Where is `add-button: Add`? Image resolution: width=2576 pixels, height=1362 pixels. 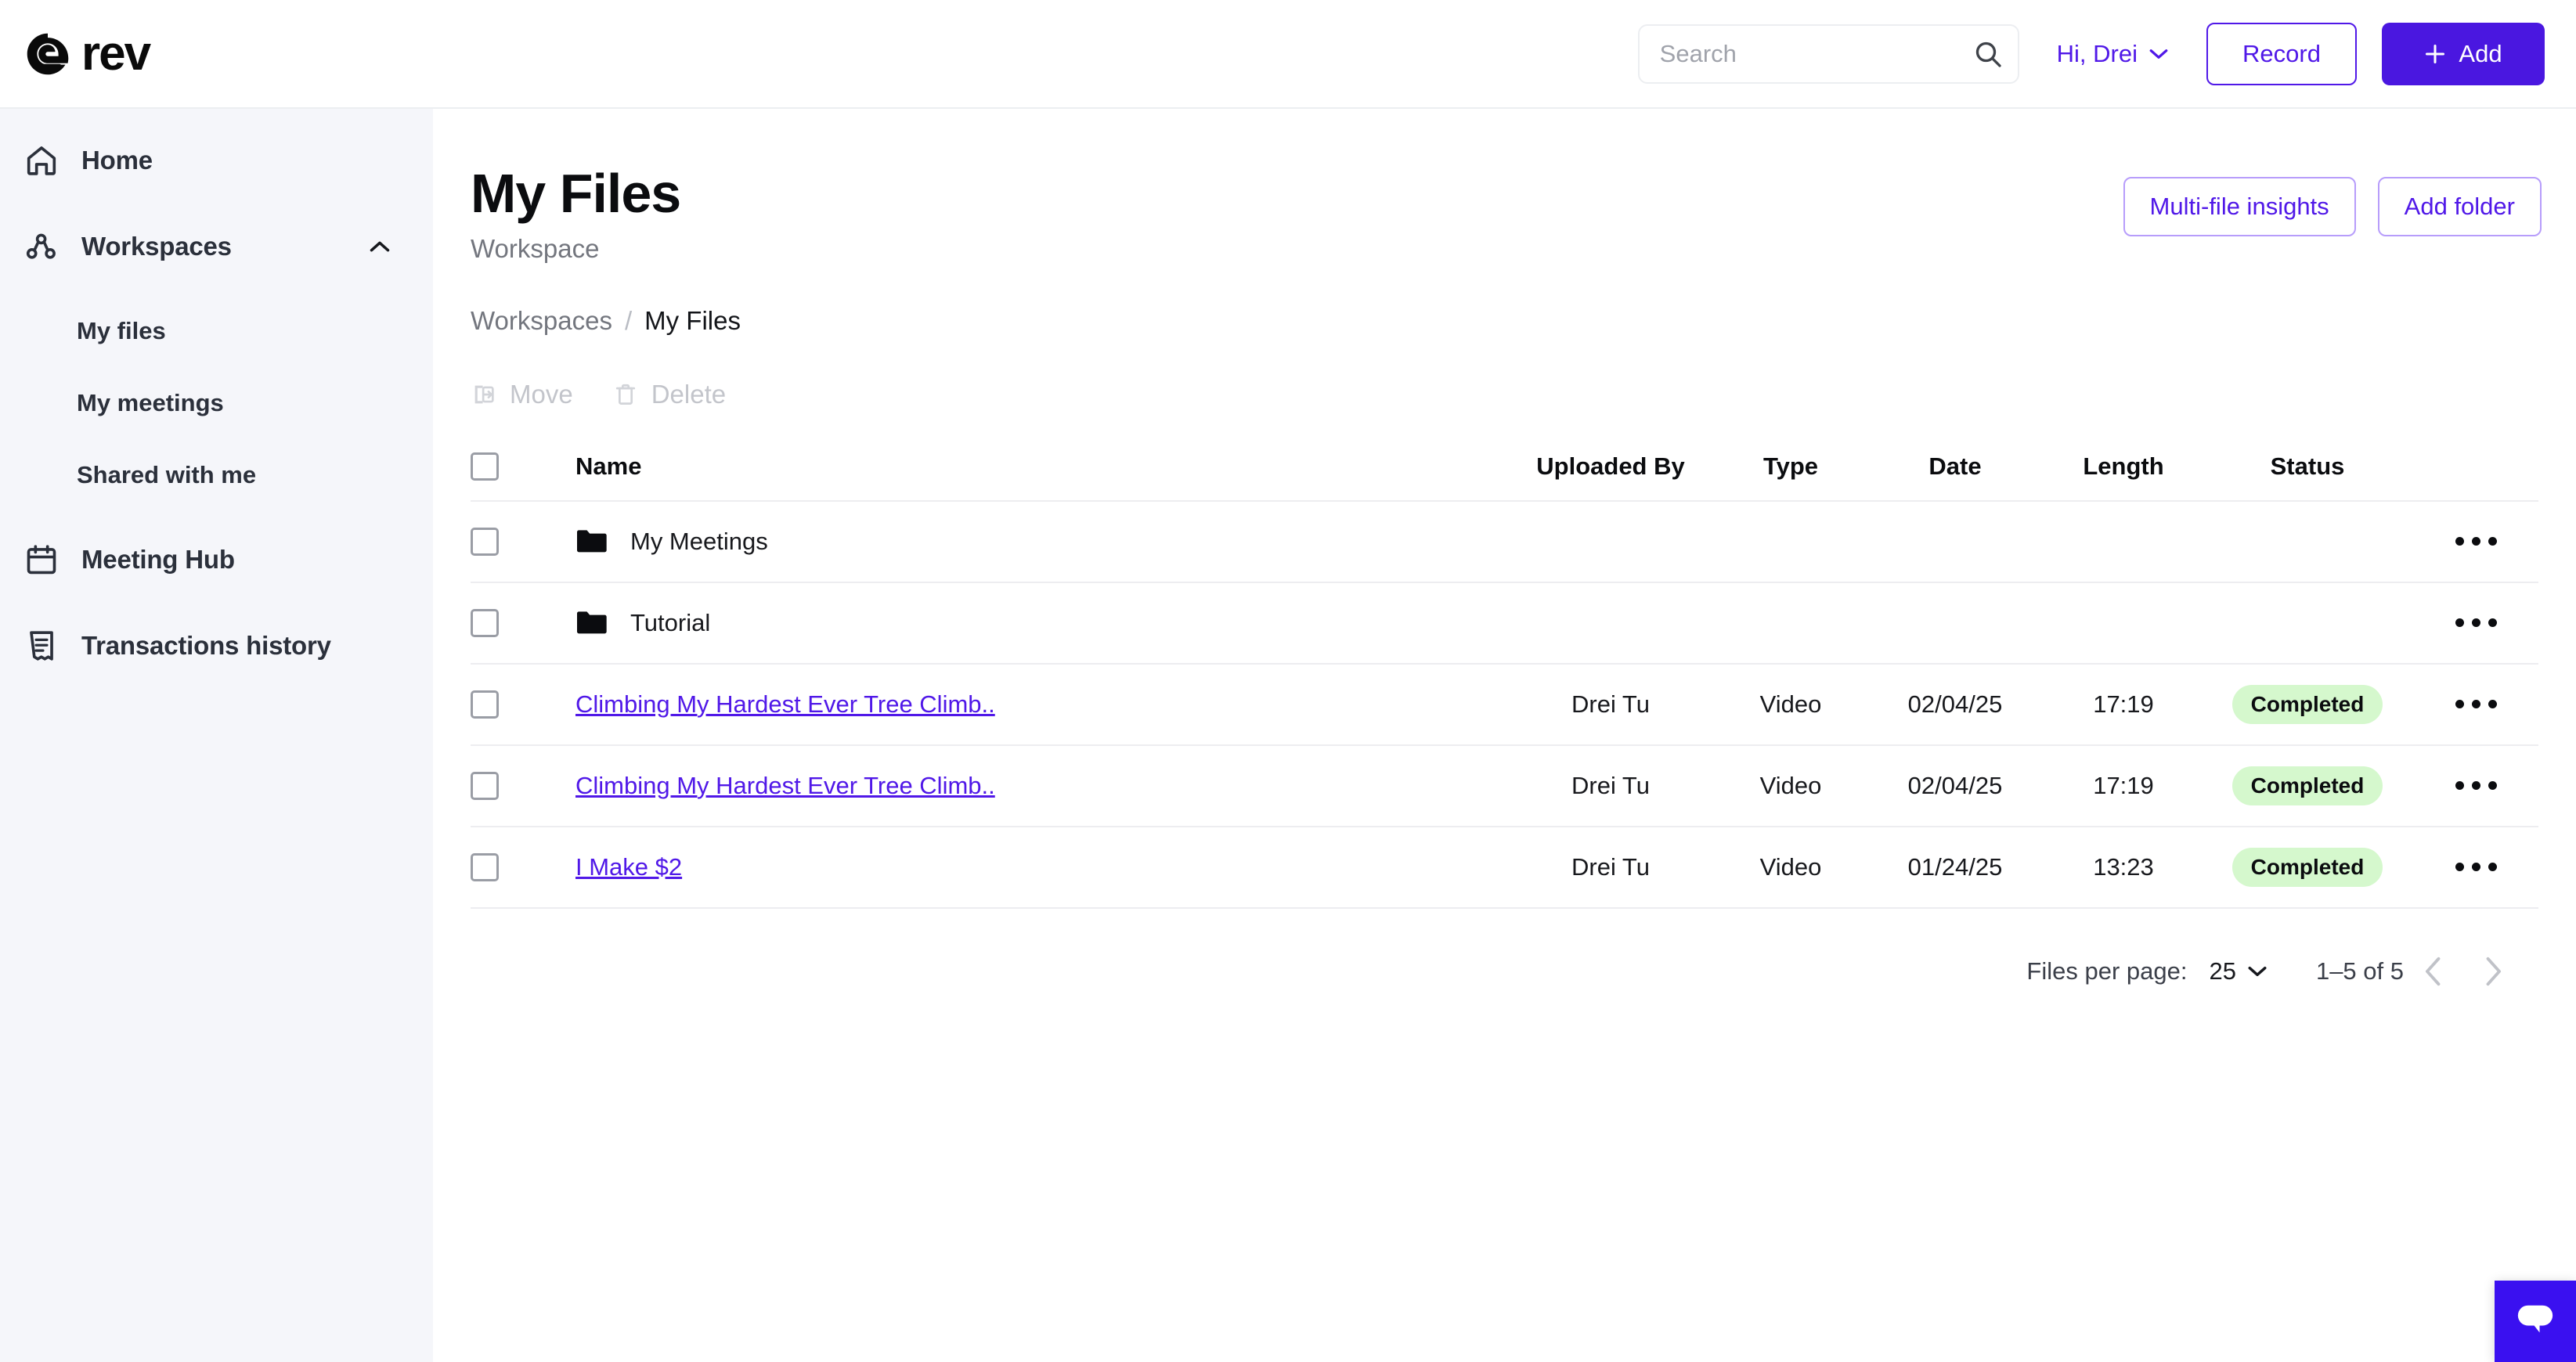 add-button: Add is located at coordinates (2463, 53).